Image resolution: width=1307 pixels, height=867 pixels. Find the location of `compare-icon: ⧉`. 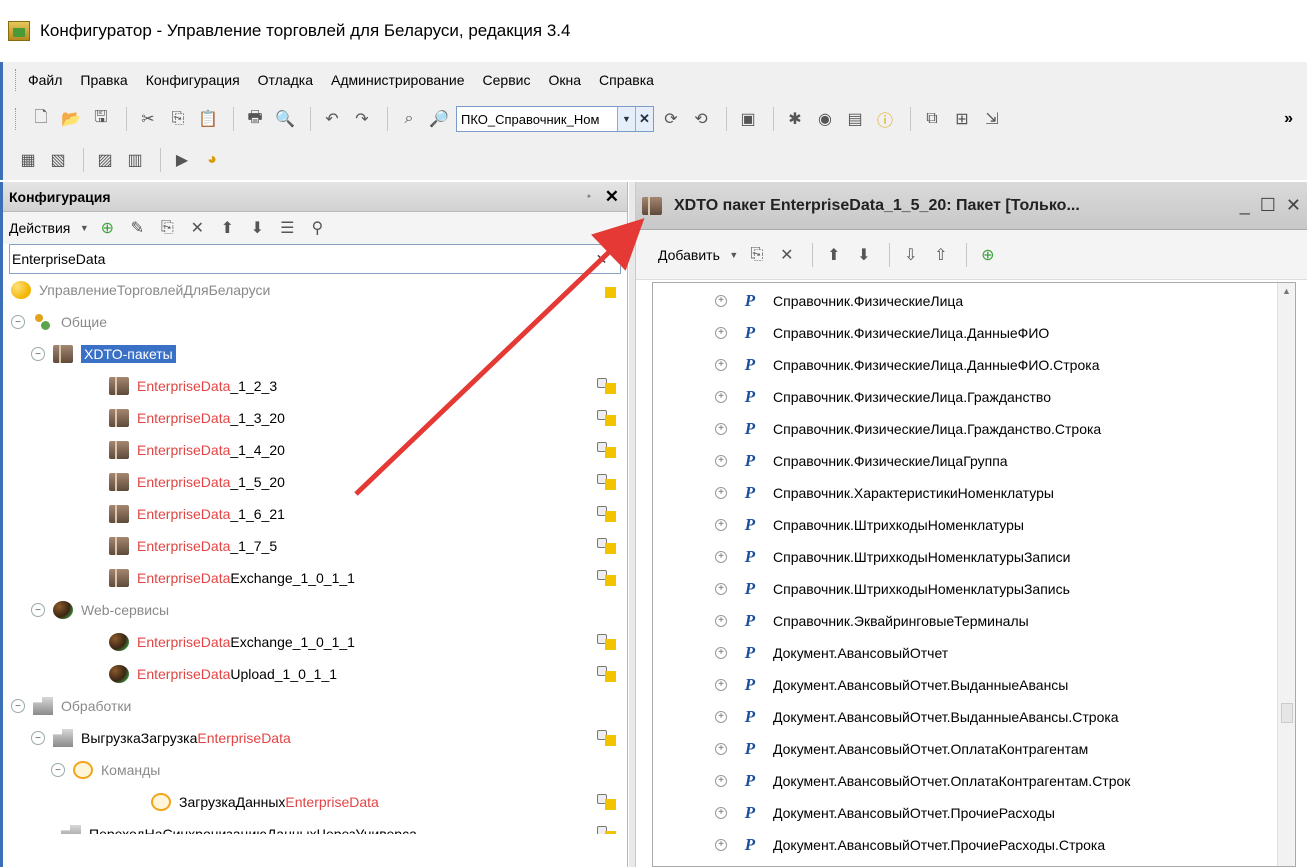

compare-icon: ⧉ is located at coordinates (932, 119).